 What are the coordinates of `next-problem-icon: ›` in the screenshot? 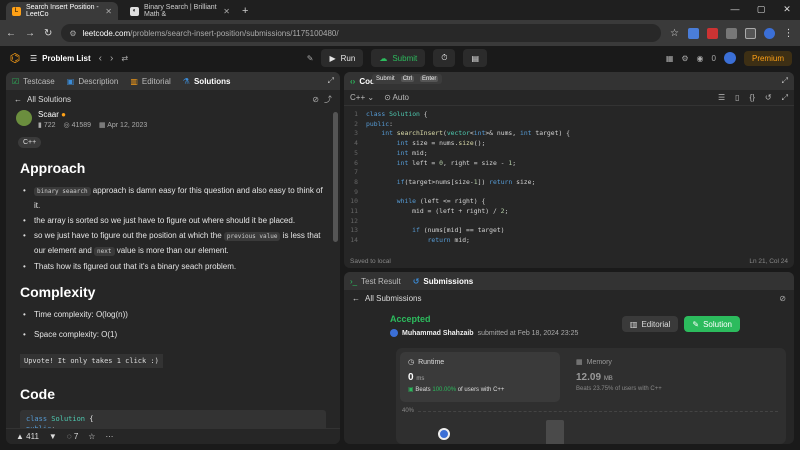 It's located at (111, 58).